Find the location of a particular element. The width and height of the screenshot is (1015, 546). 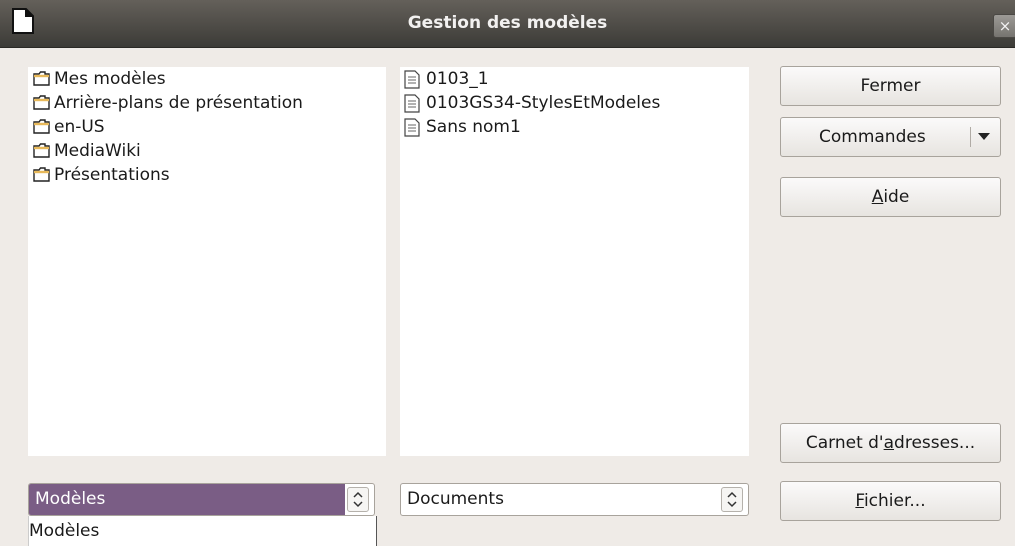

list-item-label: 0103_1 is located at coordinates (457, 79).